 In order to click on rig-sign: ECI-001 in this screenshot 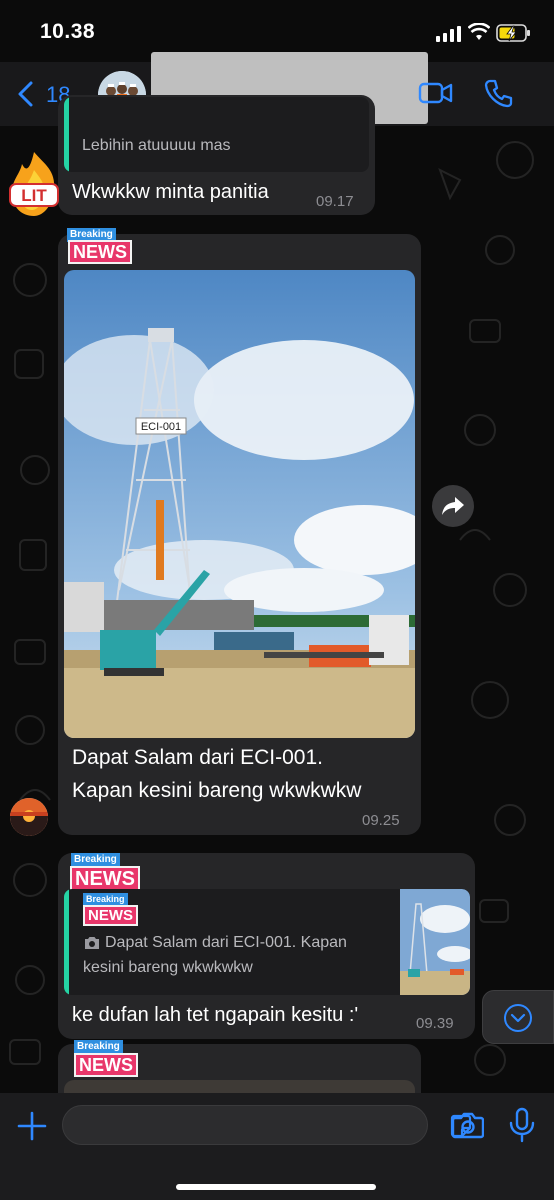, I will do `click(161, 427)`.